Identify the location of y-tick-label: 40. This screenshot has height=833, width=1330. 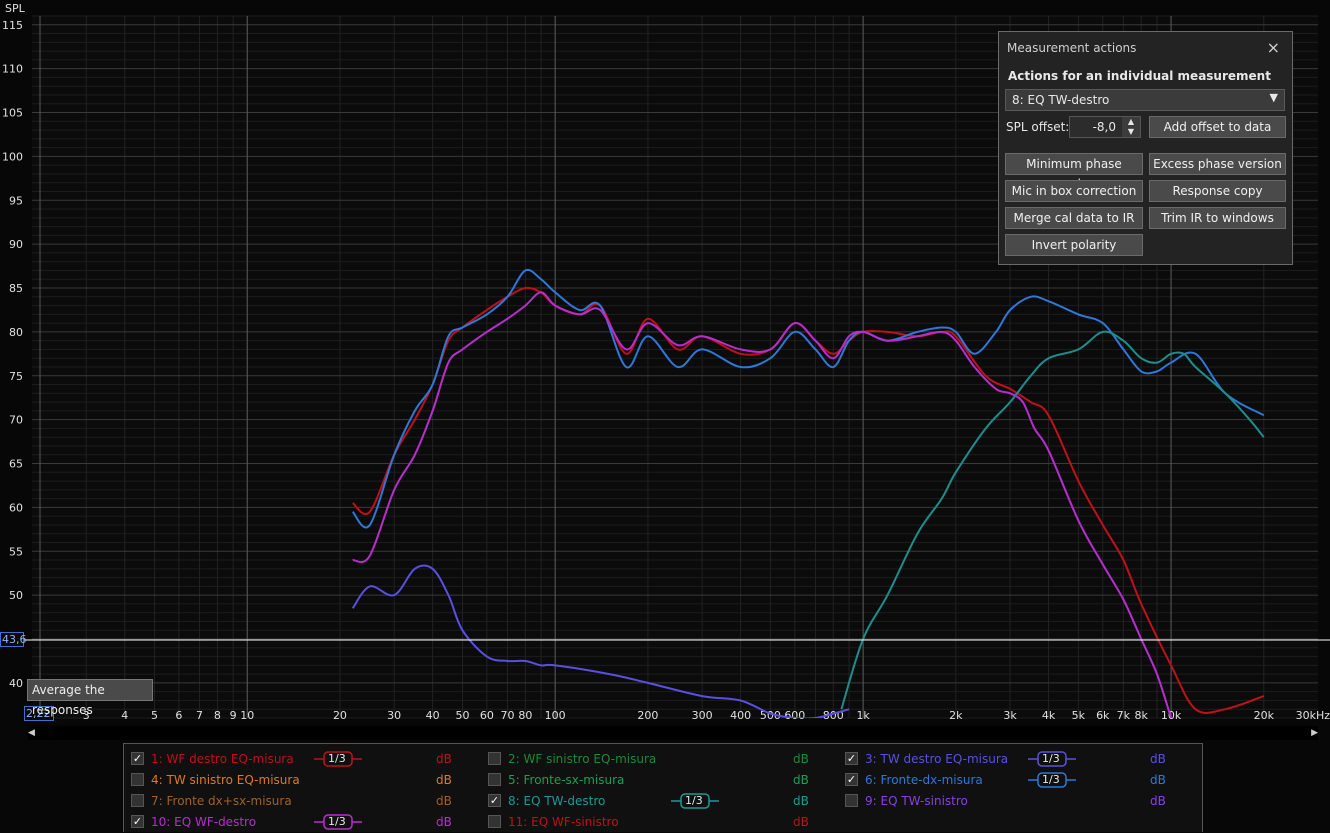
(16, 683).